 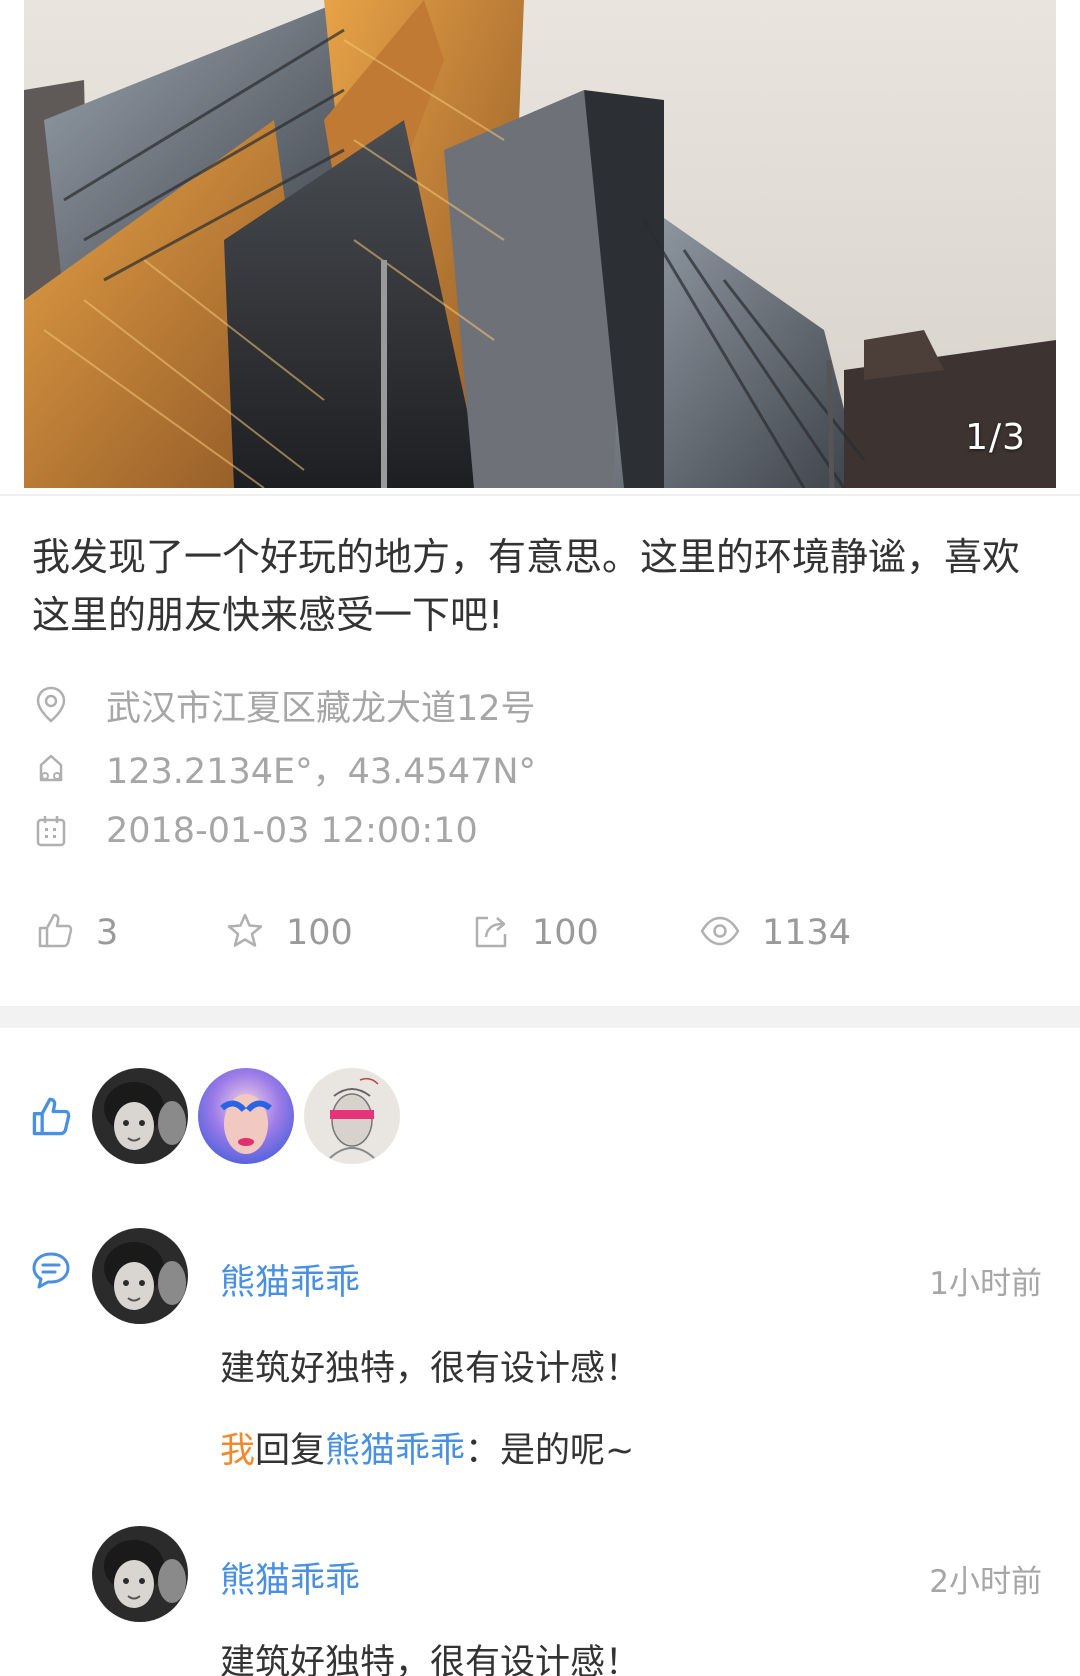 I want to click on address-row: 武汉市江夏区藏龙大道12号, so click(x=284, y=705).